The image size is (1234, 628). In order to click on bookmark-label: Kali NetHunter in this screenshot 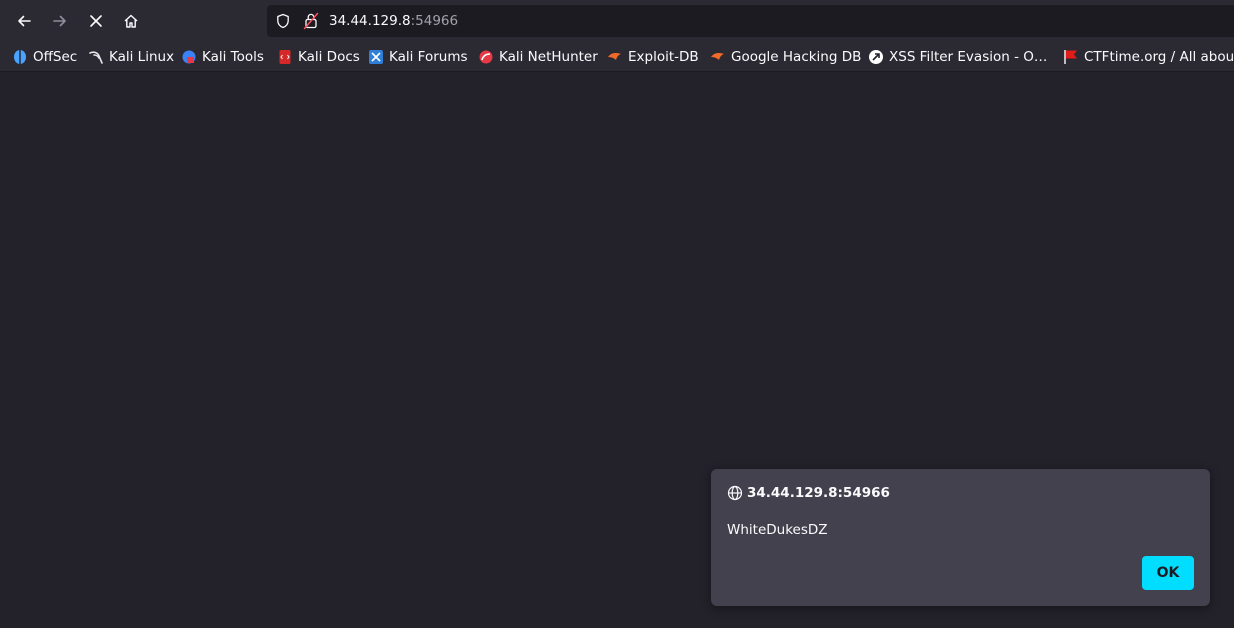, I will do `click(548, 57)`.